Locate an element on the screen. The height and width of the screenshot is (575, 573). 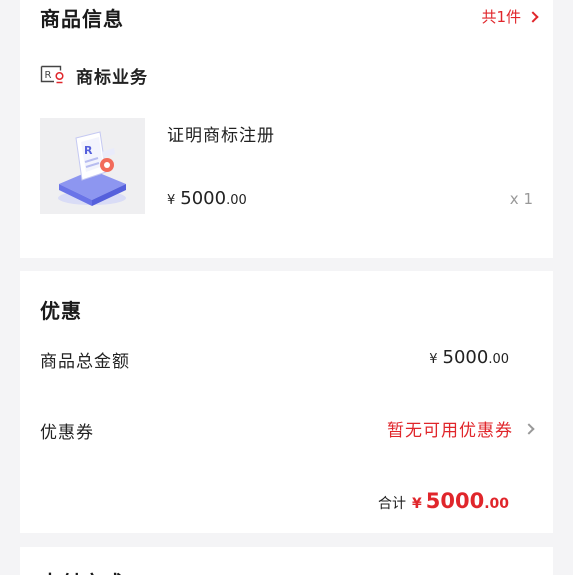
order-sum-decimal: .00 is located at coordinates (496, 504).